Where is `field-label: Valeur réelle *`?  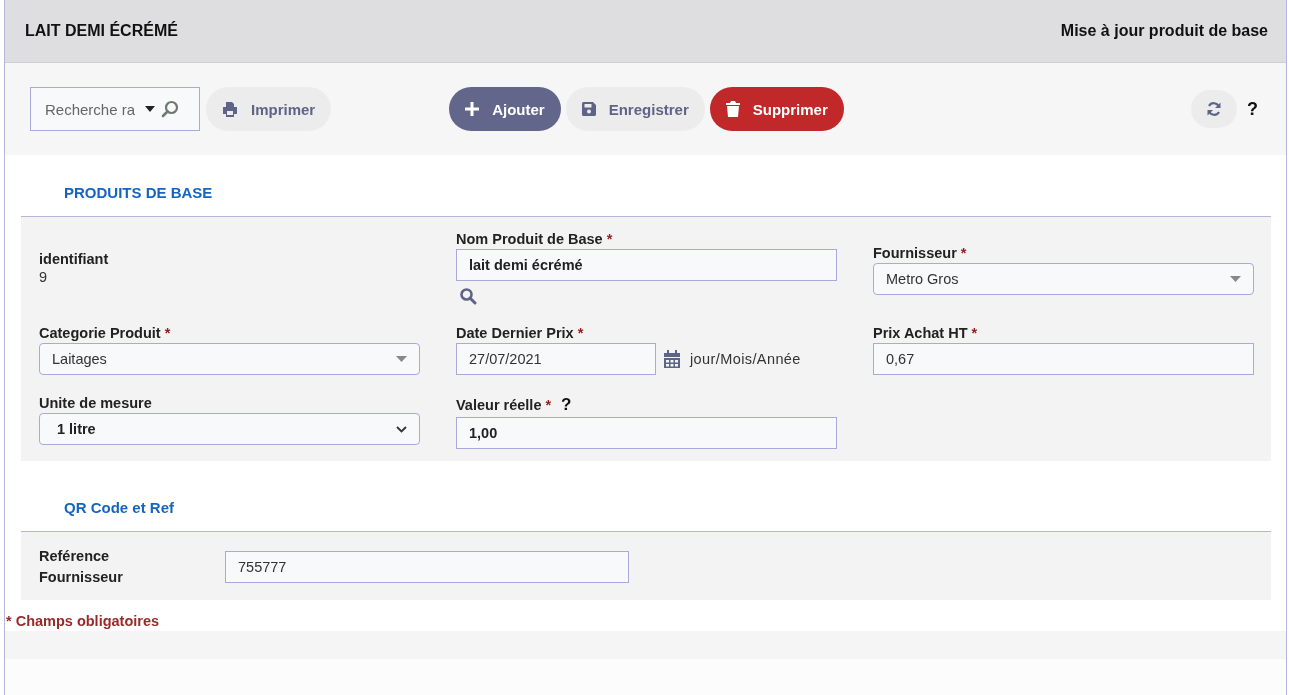
field-label: Valeur réelle * is located at coordinates (504, 405).